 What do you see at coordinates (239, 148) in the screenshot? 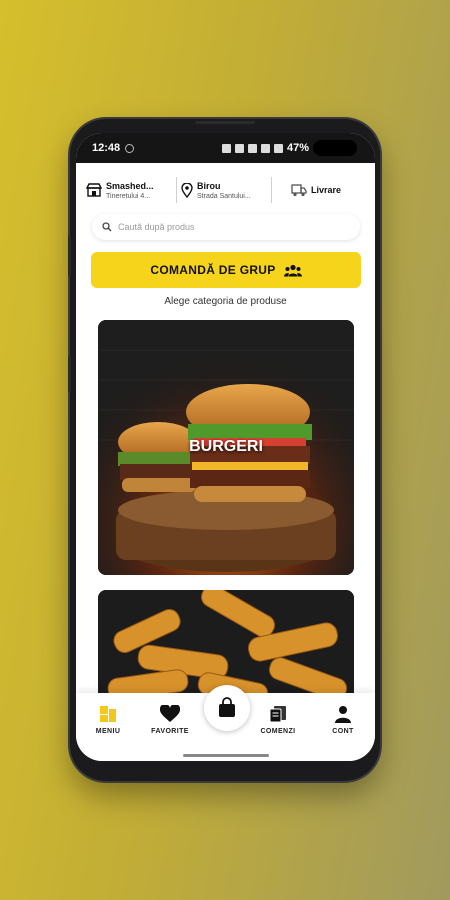
I see `bluetooth-icon` at bounding box center [239, 148].